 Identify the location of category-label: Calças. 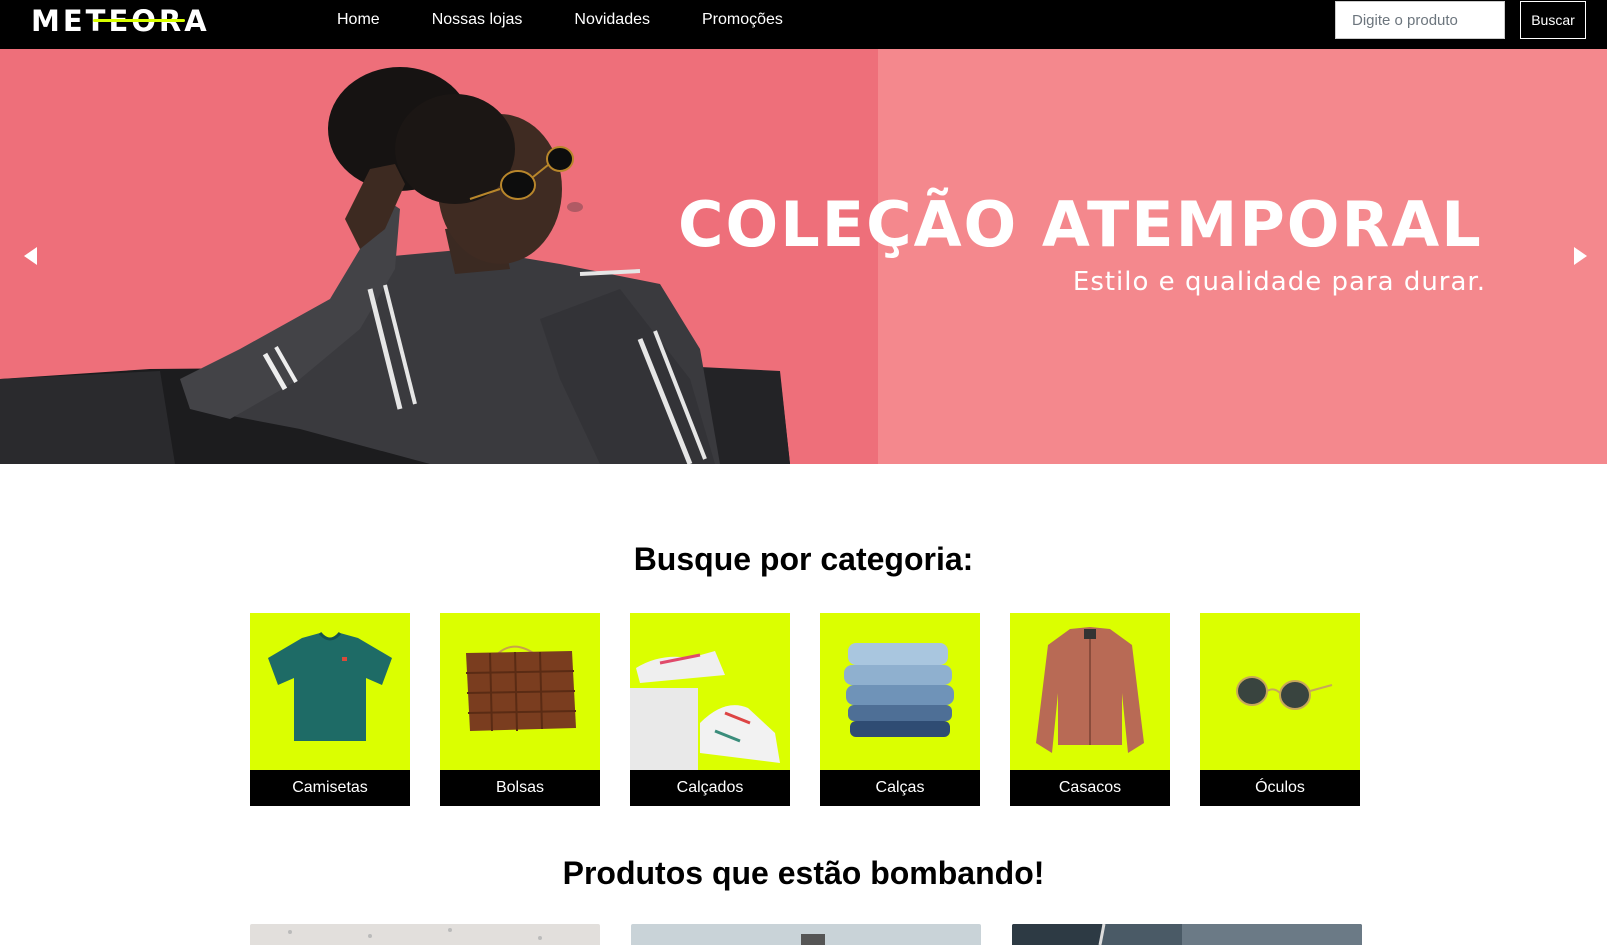
(900, 788).